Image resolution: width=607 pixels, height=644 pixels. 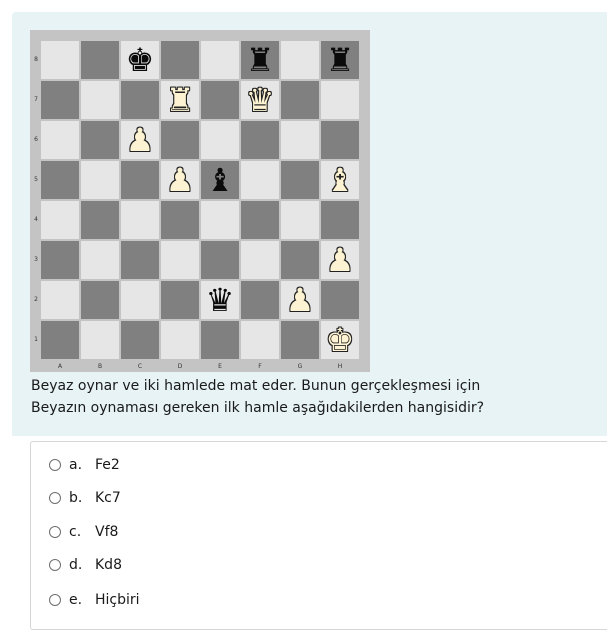 I want to click on square-b1, so click(x=100, y=340).